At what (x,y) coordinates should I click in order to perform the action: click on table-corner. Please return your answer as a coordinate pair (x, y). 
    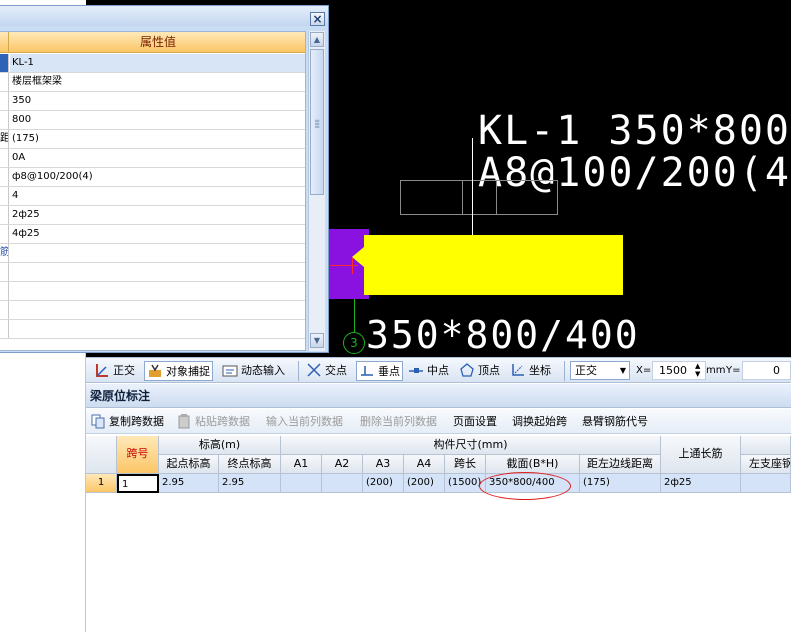
    Looking at the image, I should click on (101, 455).